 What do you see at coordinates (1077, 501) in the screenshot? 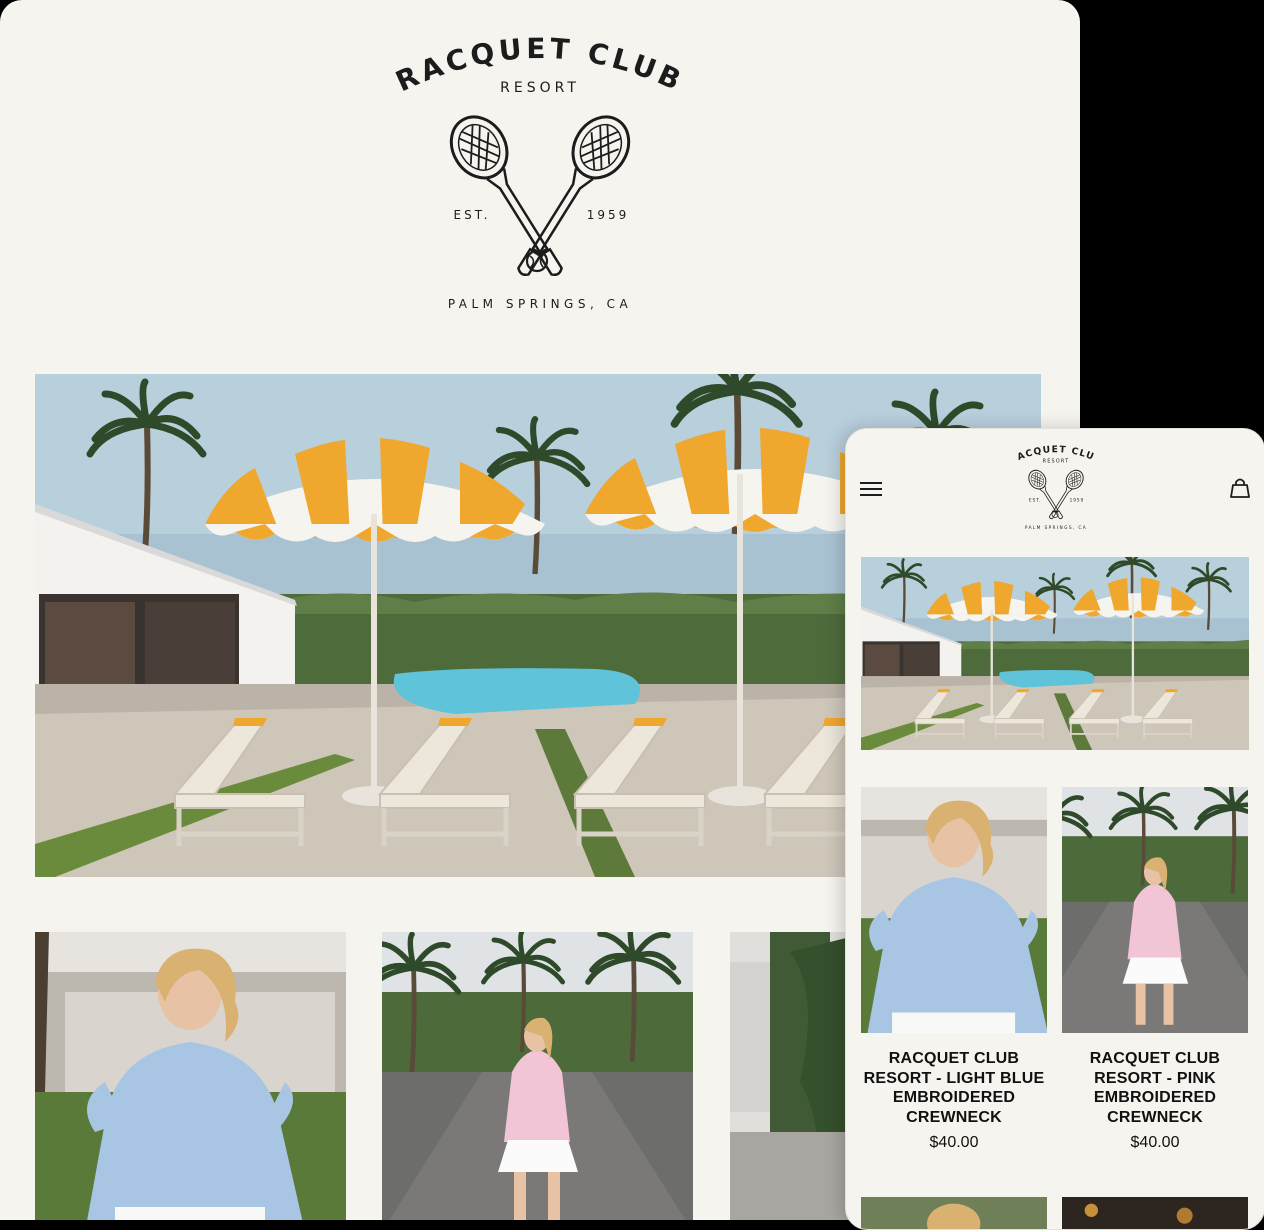
I see `mobile-est-year: 1959` at bounding box center [1077, 501].